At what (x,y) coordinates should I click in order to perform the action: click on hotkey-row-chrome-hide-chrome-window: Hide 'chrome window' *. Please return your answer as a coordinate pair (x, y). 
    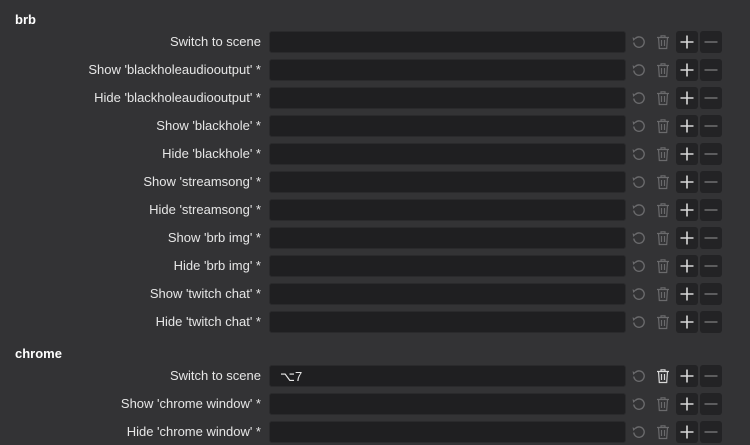
    Looking at the image, I should click on (375, 433).